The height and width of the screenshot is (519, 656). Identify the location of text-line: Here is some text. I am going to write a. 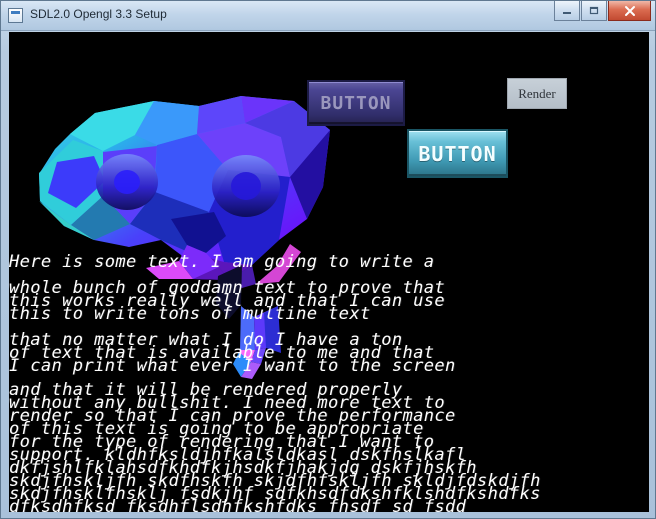
(222, 262).